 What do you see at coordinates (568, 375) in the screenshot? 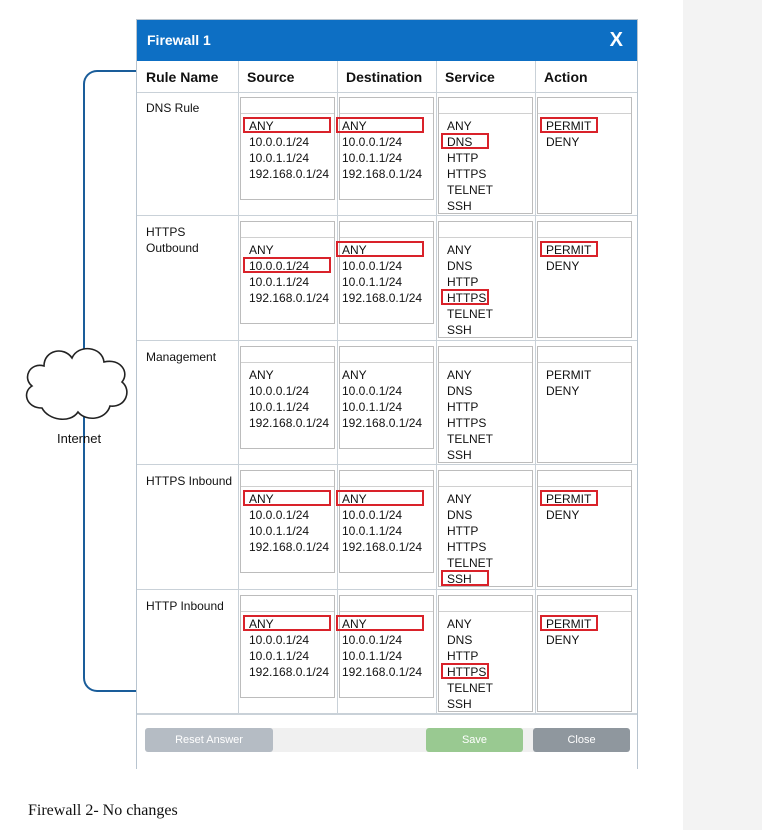
I see `action-option: PERMIT` at bounding box center [568, 375].